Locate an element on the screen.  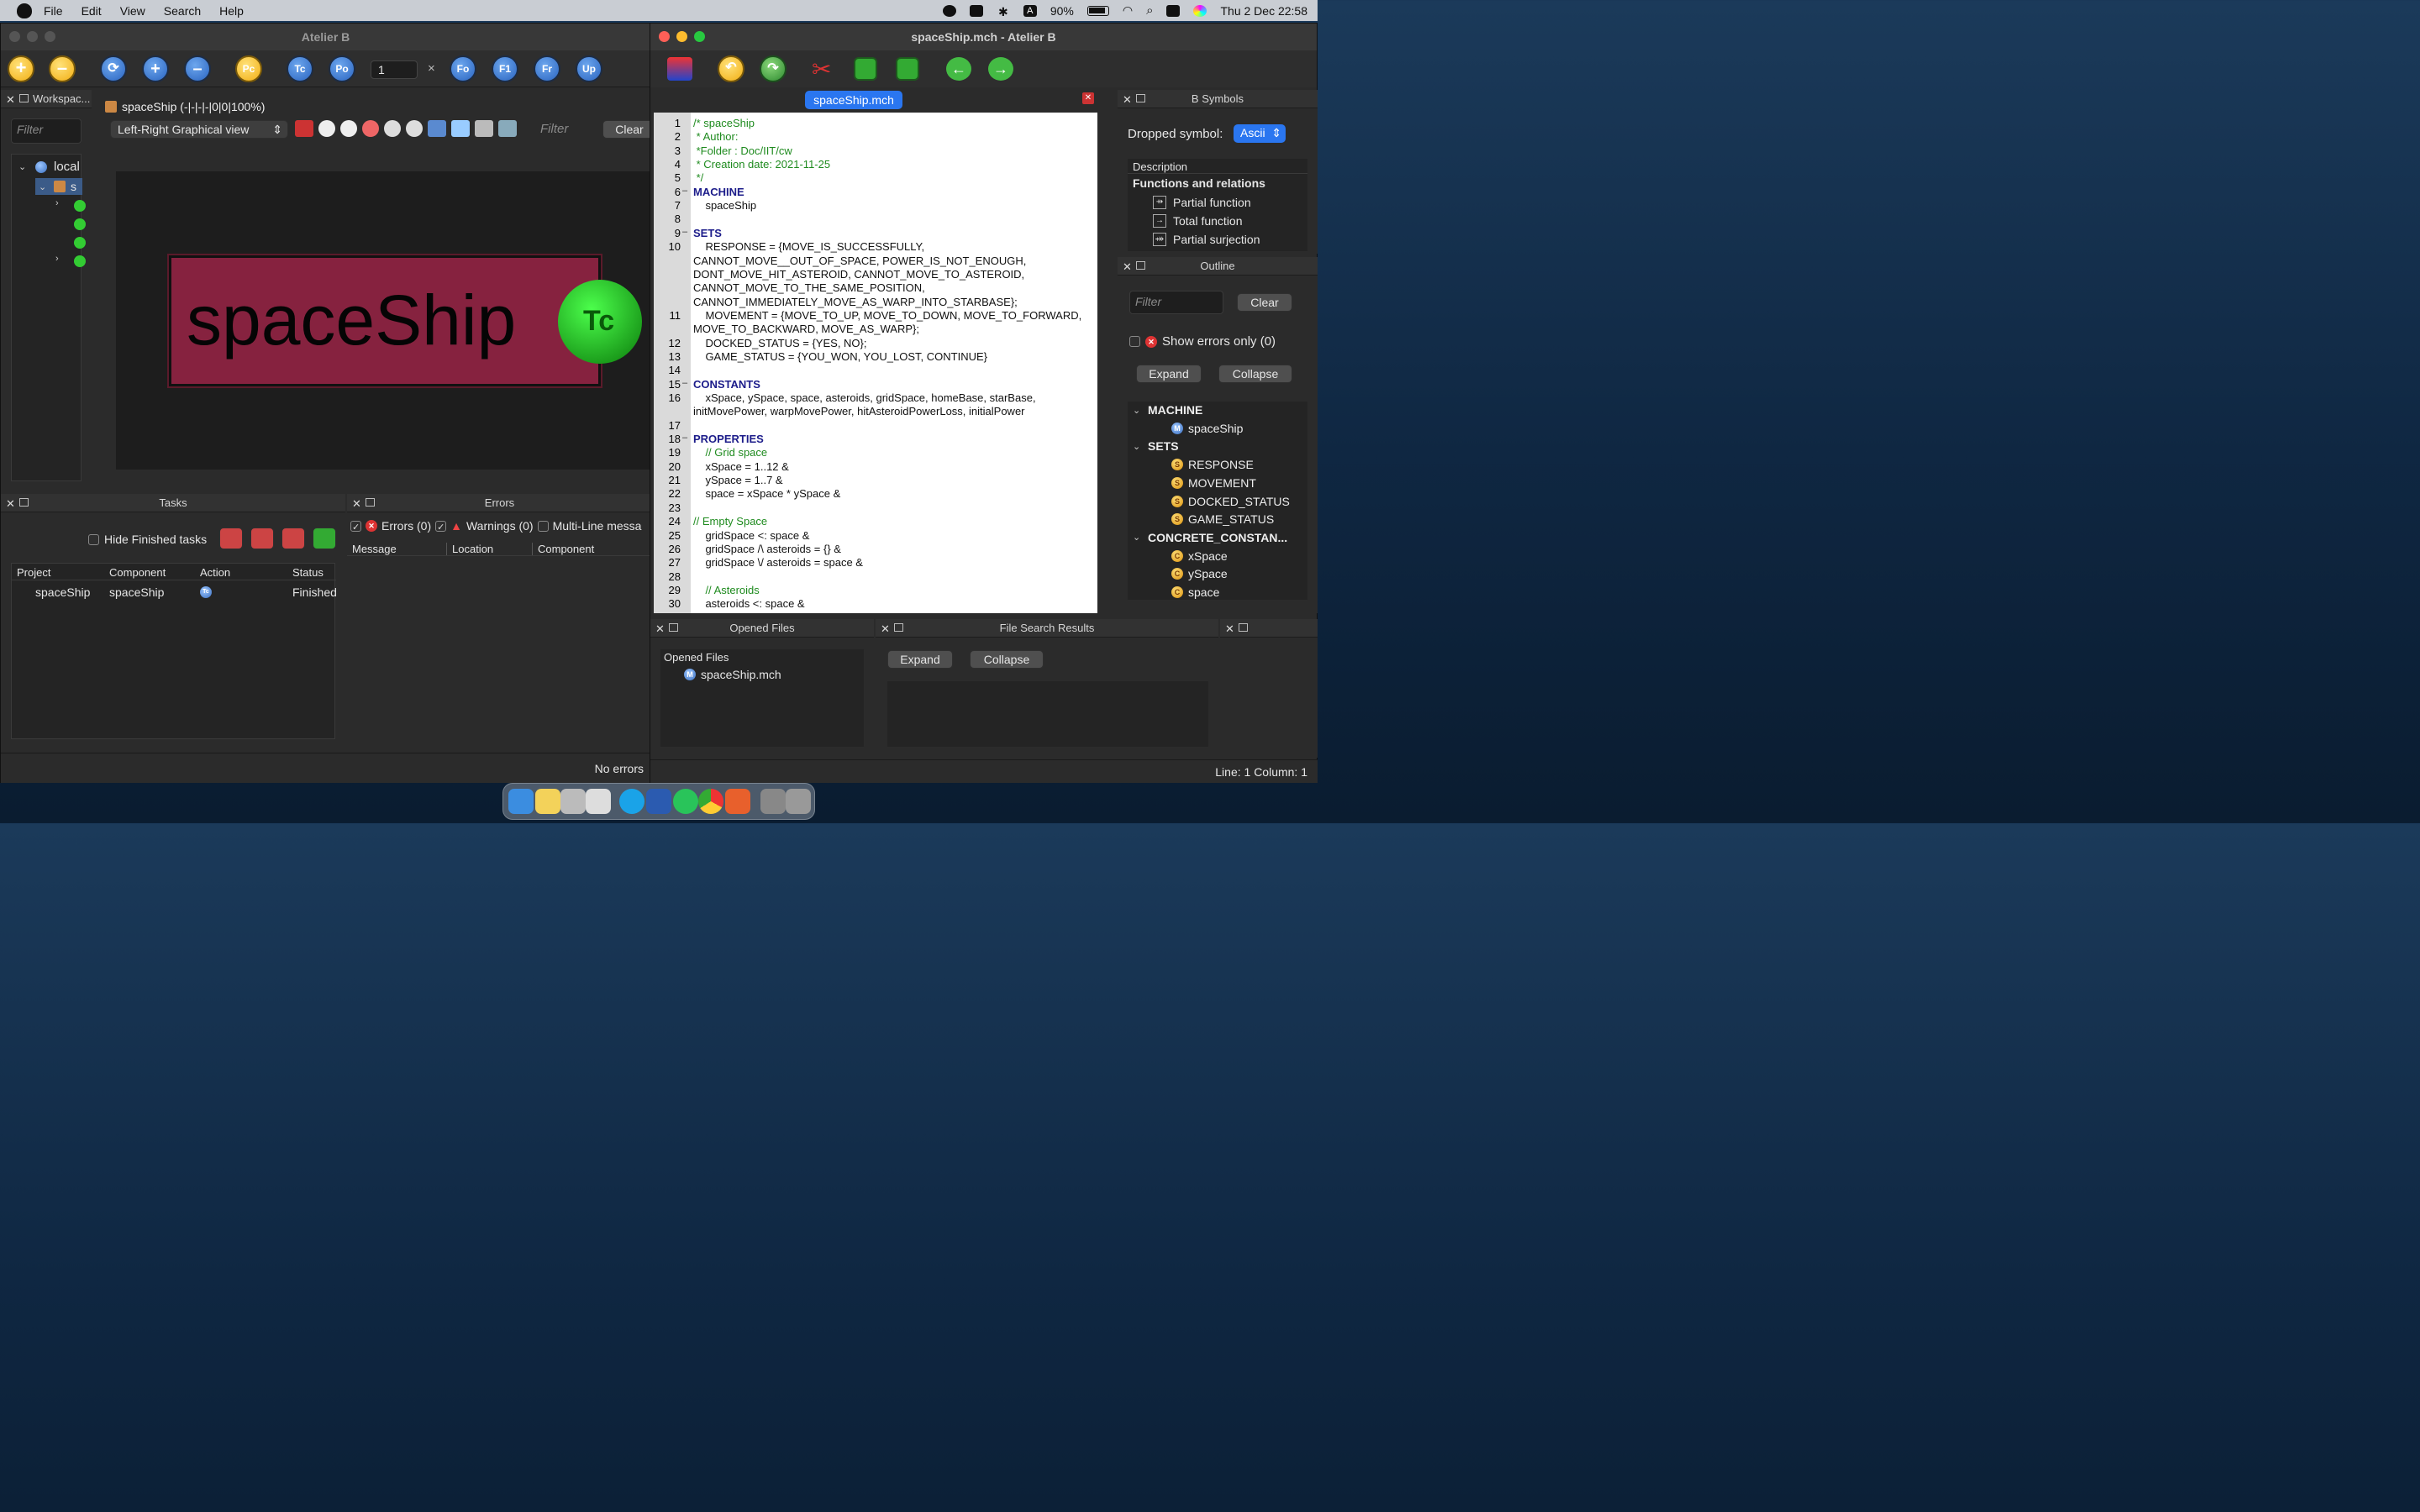
multiline-checkbox is located at coordinates (543, 526).